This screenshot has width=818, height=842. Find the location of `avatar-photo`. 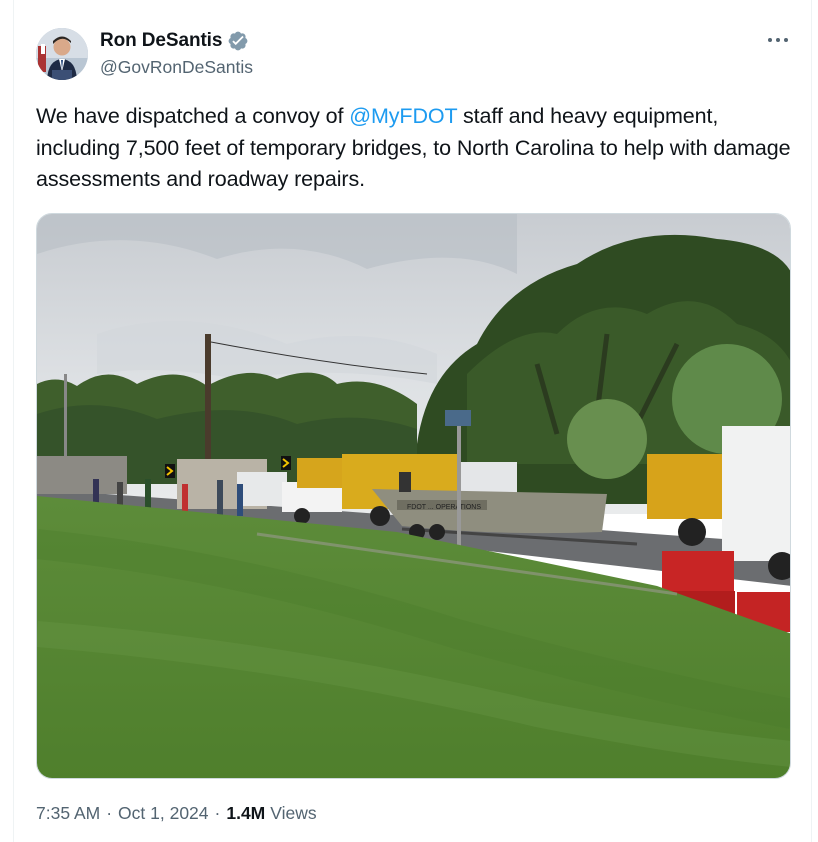

avatar-photo is located at coordinates (62, 54).